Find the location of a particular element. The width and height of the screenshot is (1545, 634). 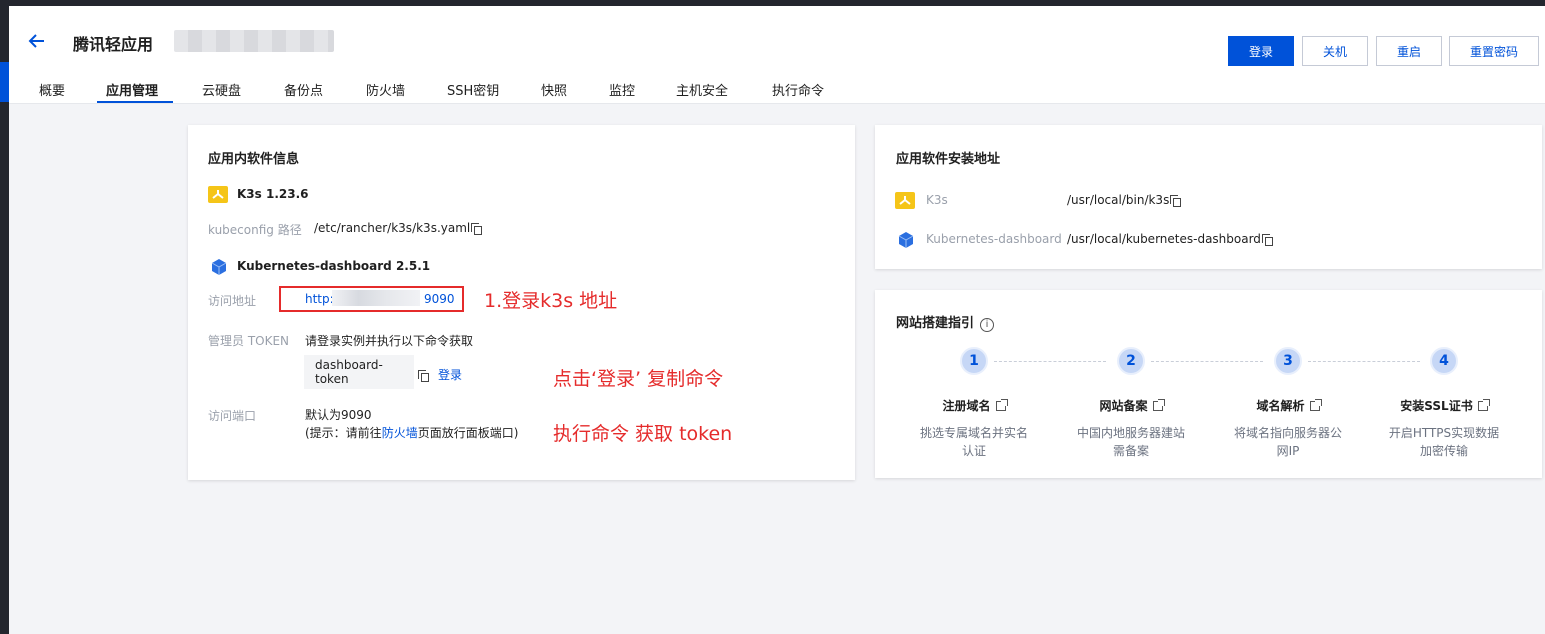

info-icon: i is located at coordinates (987, 325).